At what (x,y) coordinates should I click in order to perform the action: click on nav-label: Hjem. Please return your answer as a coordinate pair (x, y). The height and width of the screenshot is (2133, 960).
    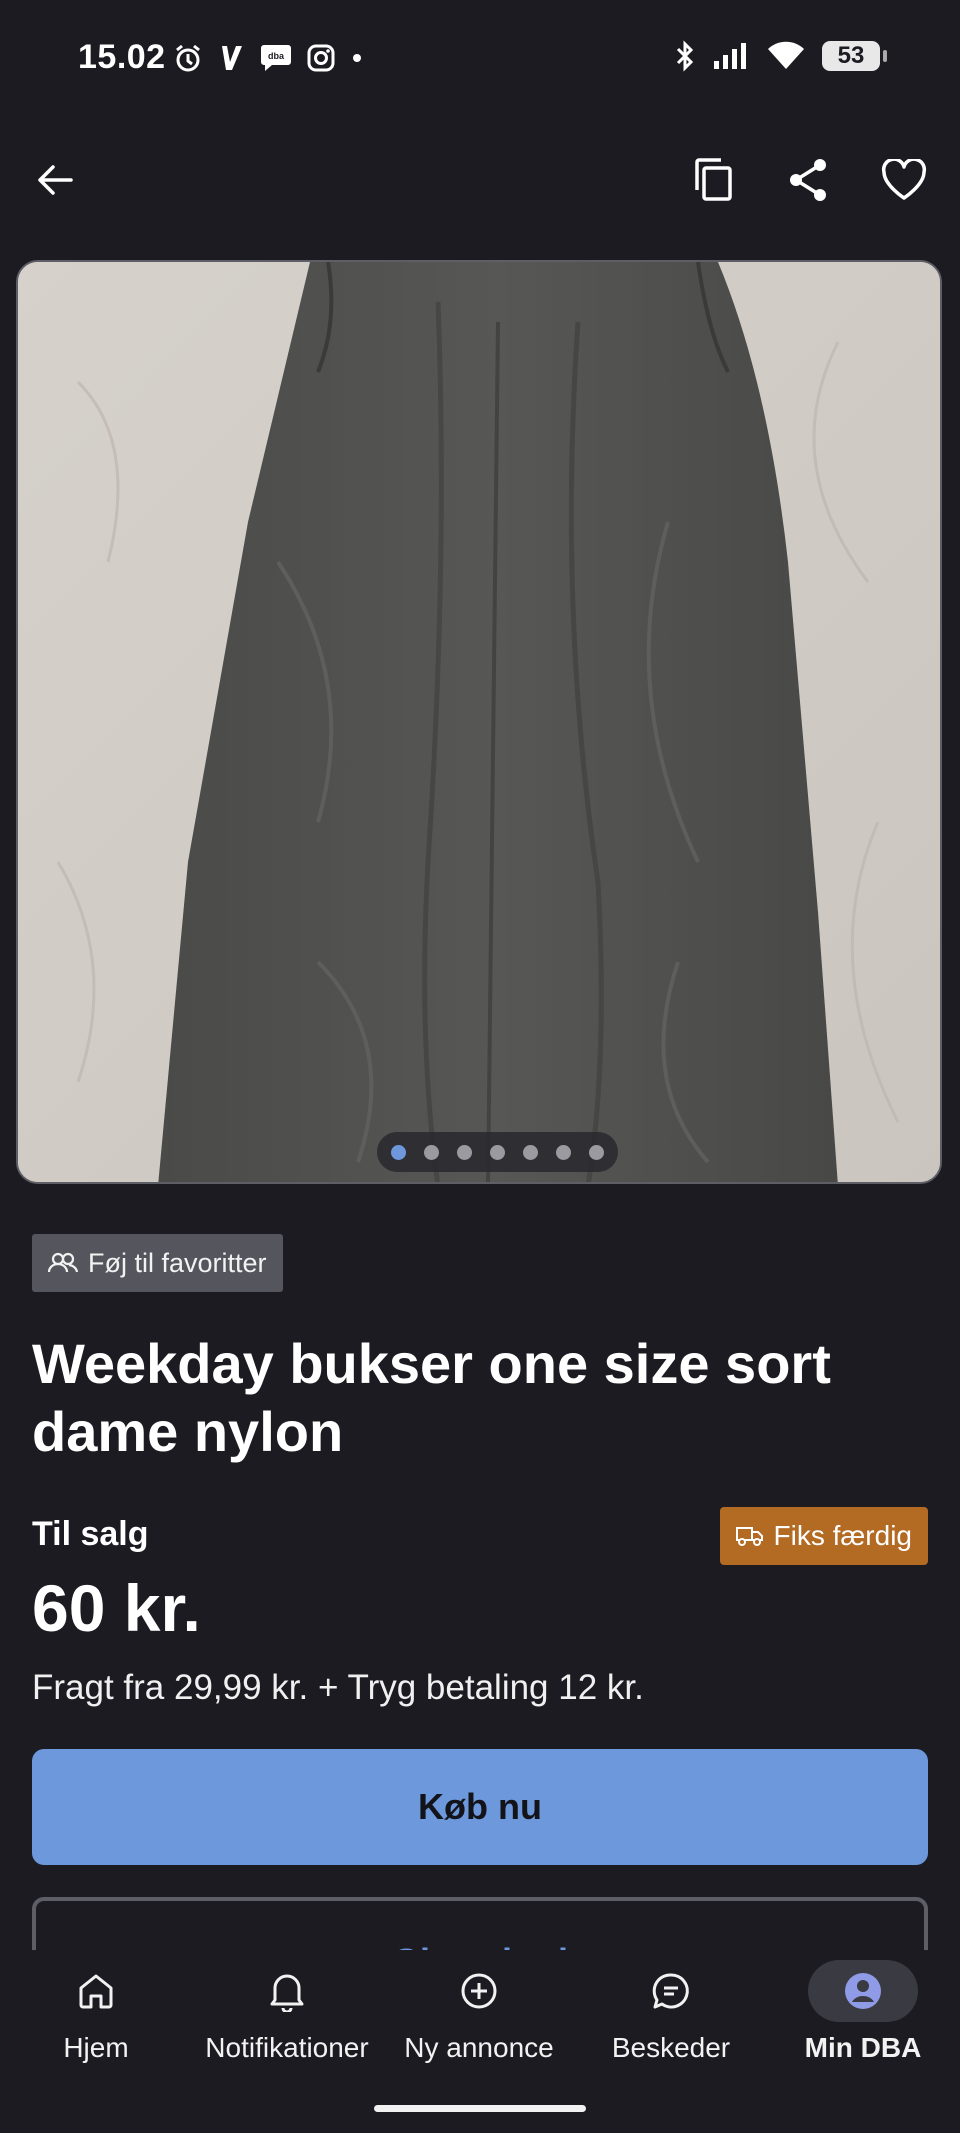
    Looking at the image, I should click on (96, 2047).